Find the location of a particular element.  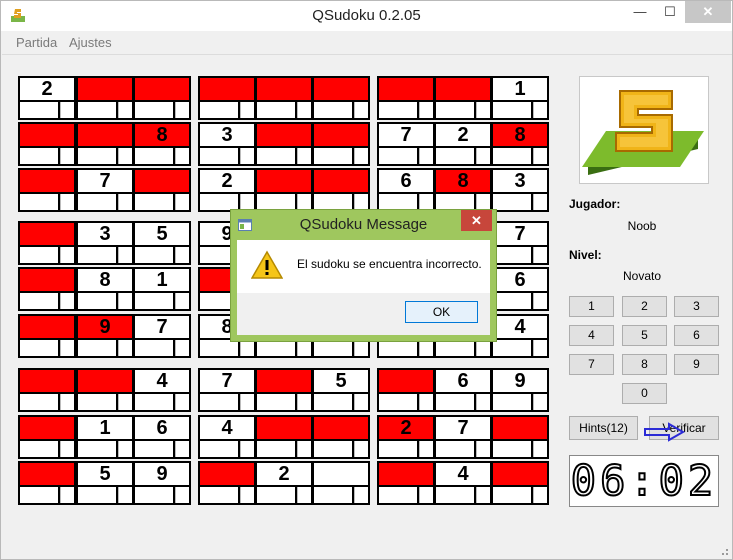

cell-value: 3 is located at coordinates (227, 135).